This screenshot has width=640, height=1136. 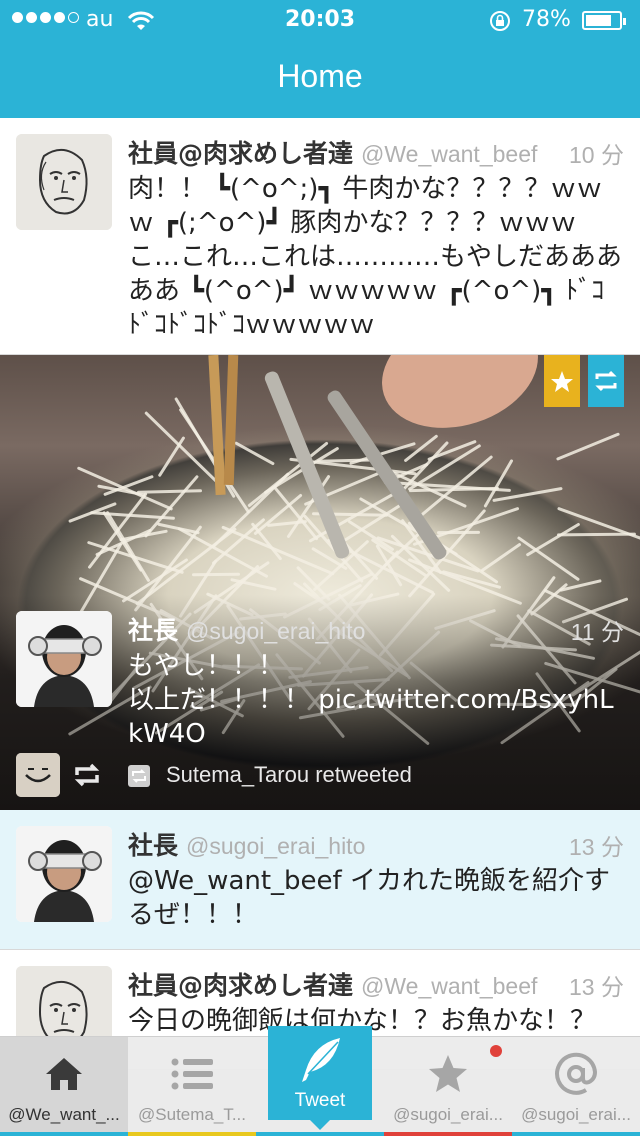 What do you see at coordinates (320, 1060) in the screenshot?
I see `feather-icon` at bounding box center [320, 1060].